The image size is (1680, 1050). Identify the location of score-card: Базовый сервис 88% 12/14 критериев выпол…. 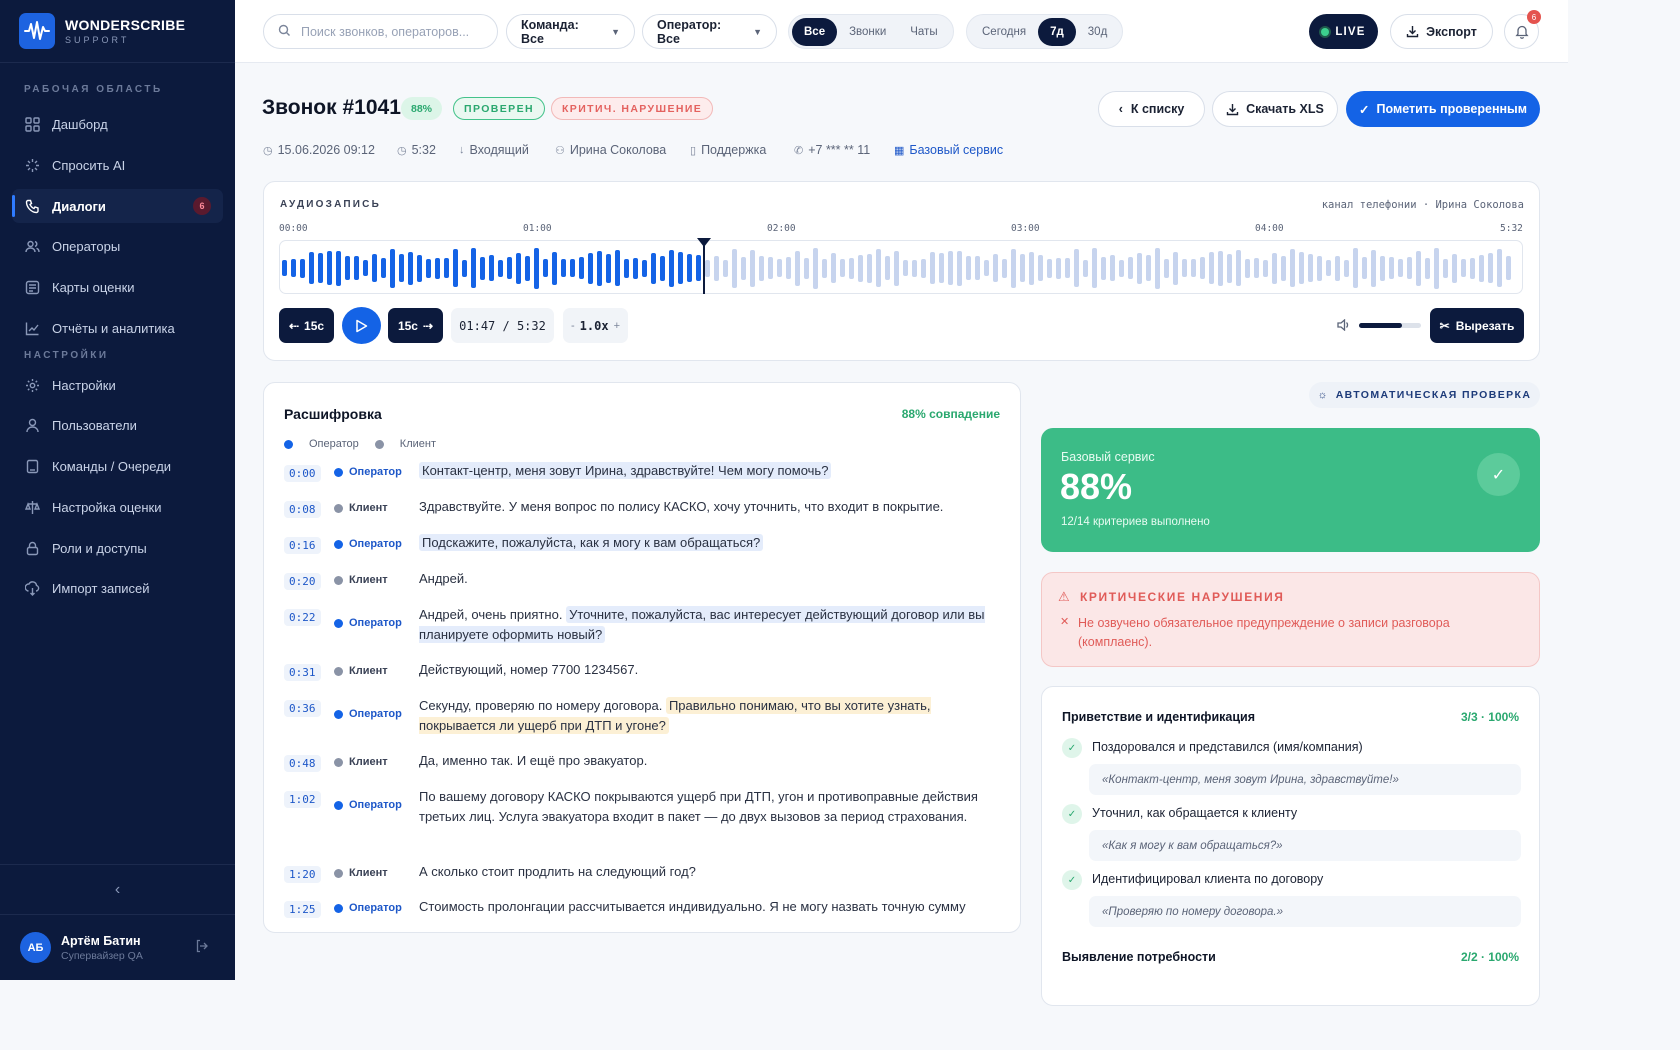
(1290, 490).